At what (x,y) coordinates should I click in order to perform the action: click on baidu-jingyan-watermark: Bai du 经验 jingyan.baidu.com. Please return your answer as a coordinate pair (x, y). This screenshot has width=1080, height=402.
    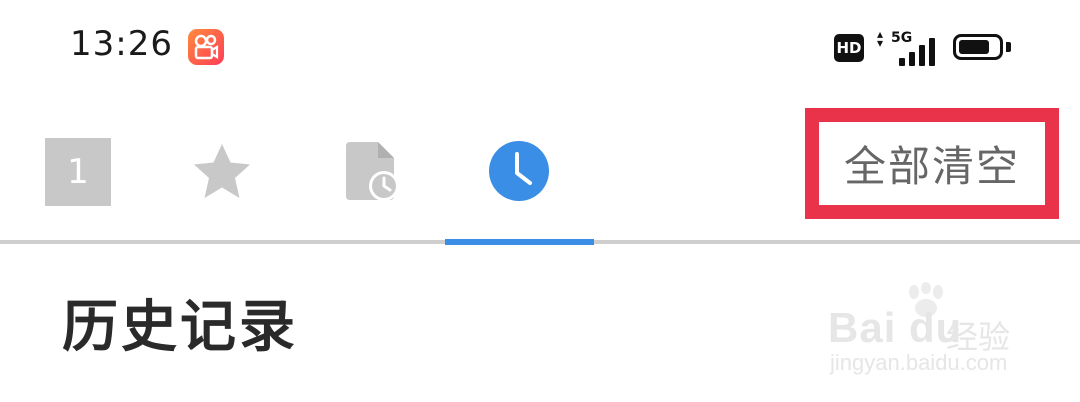
    Looking at the image, I should click on (928, 332).